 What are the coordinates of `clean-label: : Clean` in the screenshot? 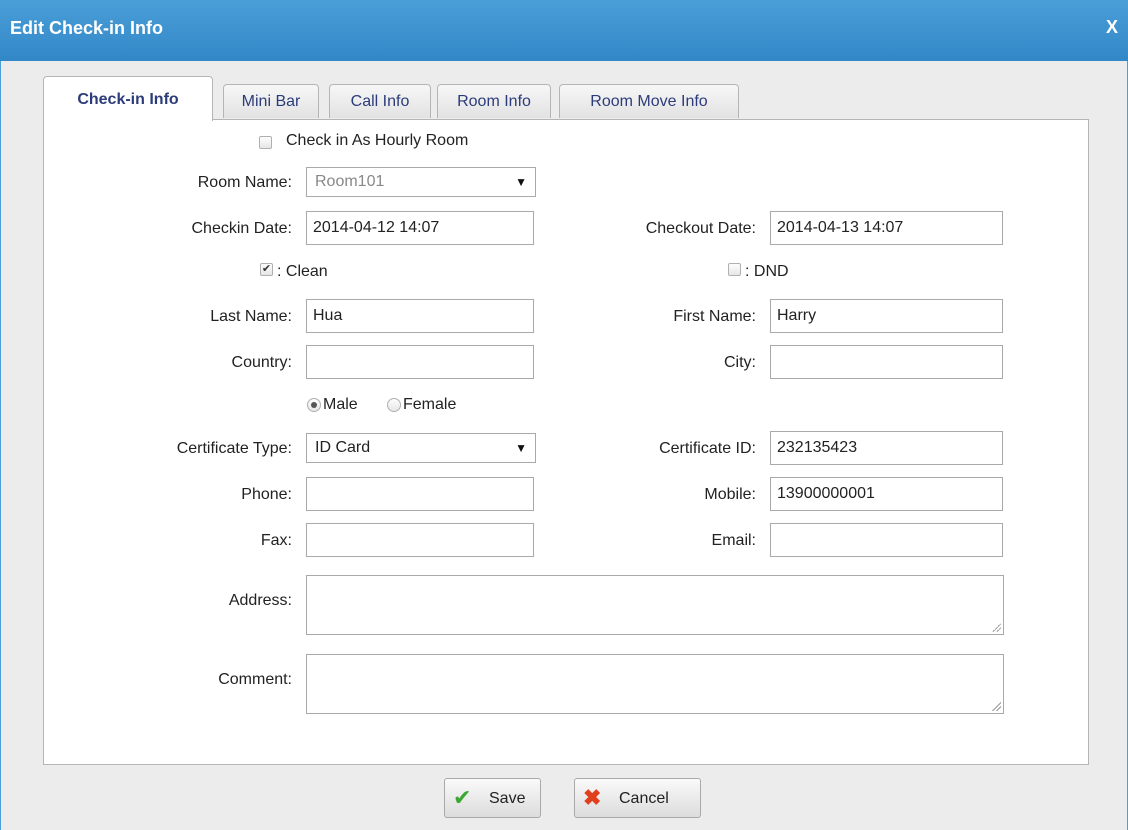 It's located at (302, 271).